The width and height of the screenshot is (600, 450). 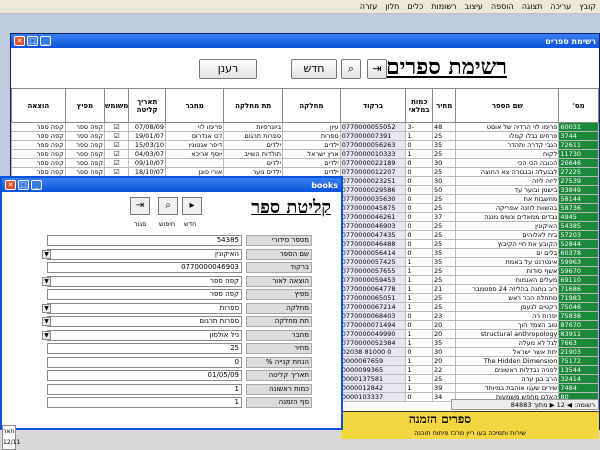 What do you see at coordinates (578, 307) in the screenshot?
I see `cell-id: 75046` at bounding box center [578, 307].